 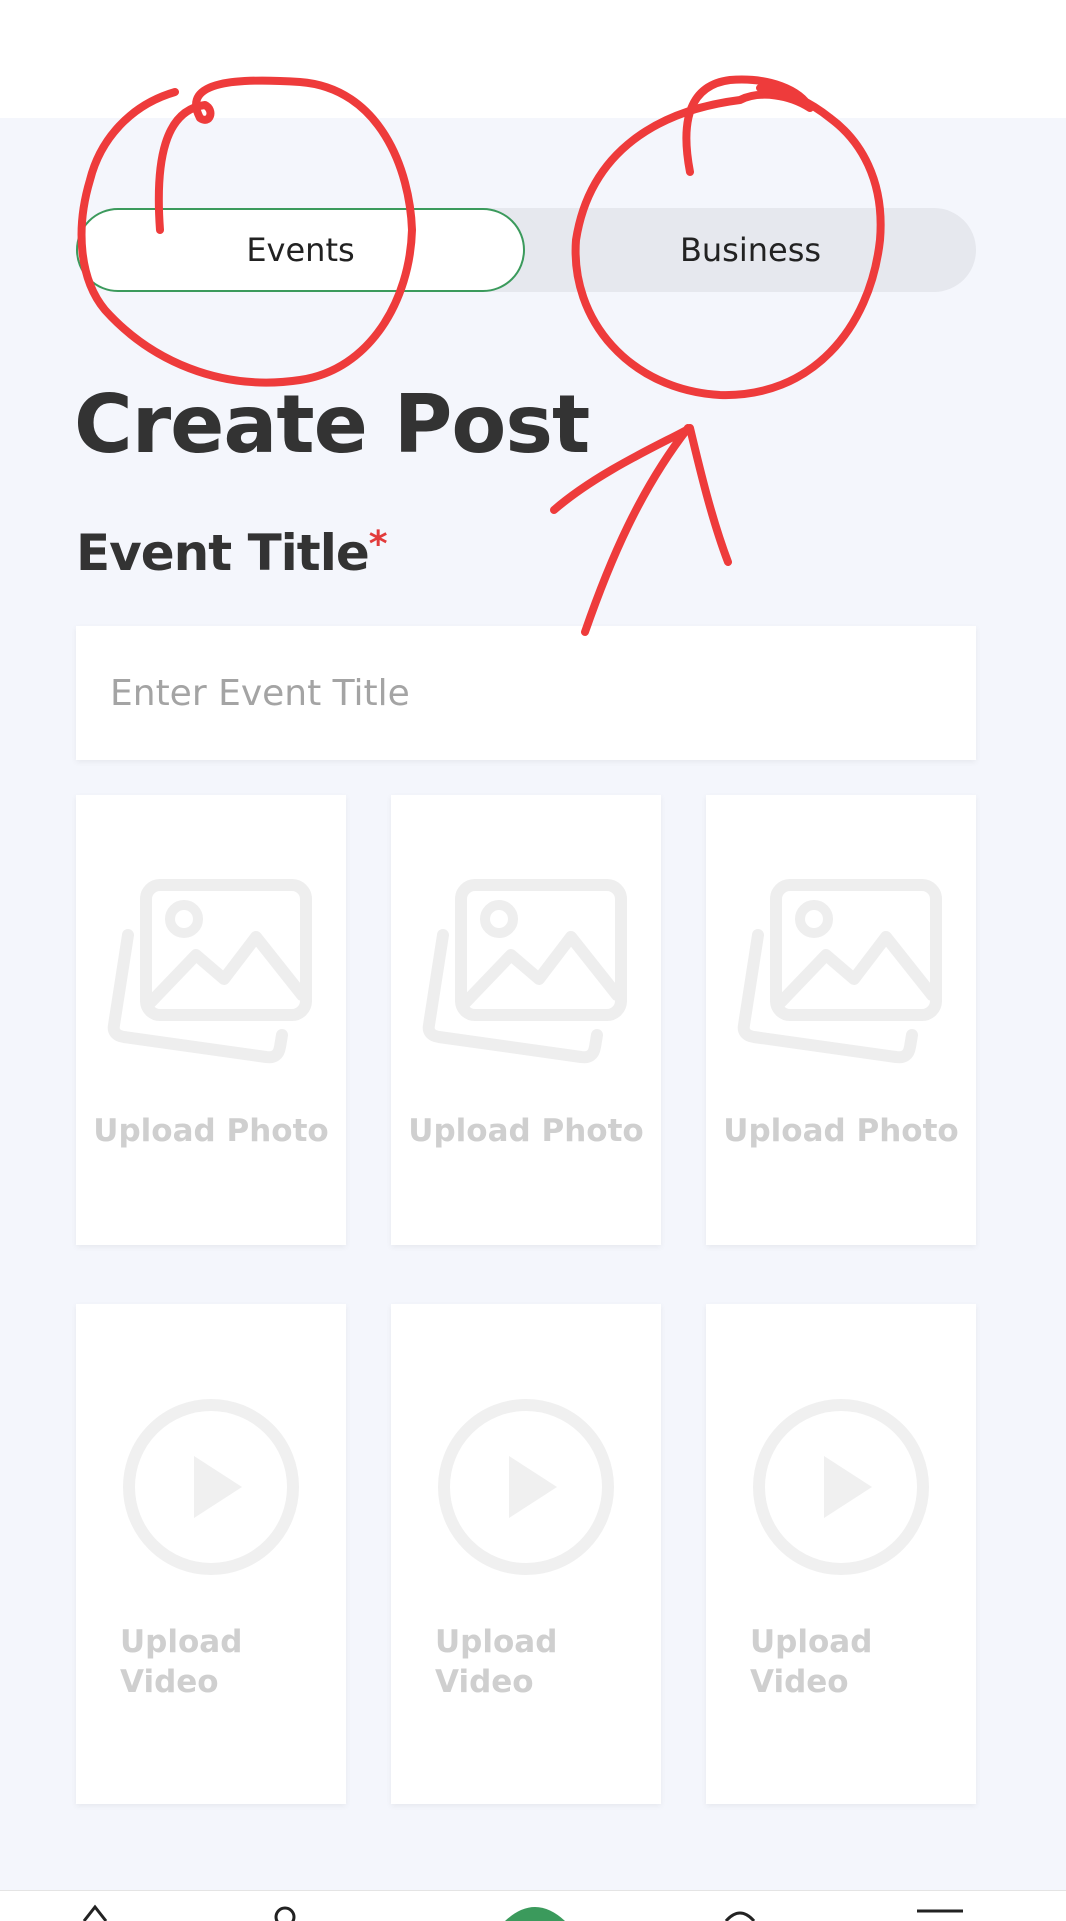 What do you see at coordinates (95, 1912) in the screenshot?
I see `home-icon` at bounding box center [95, 1912].